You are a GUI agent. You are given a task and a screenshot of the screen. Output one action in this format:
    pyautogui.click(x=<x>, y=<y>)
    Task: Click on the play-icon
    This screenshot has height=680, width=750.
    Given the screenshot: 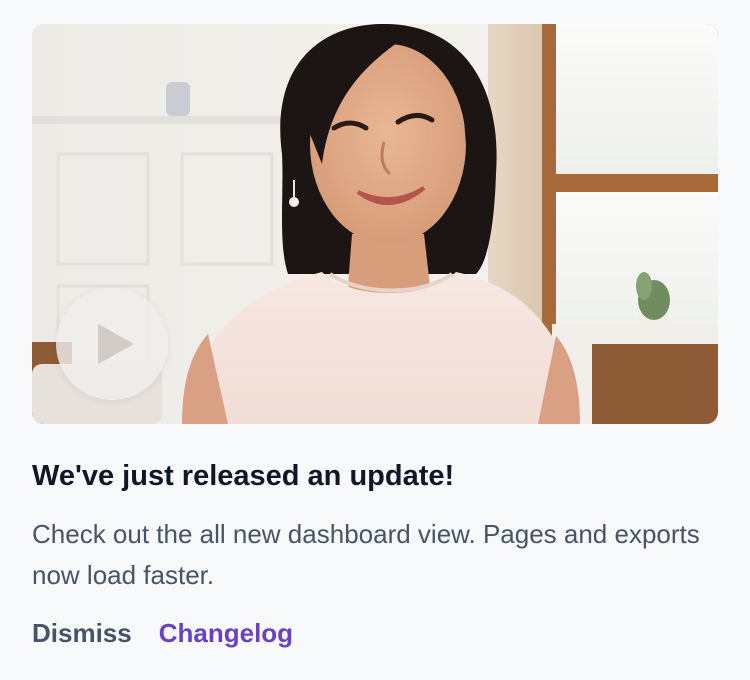 What is the action you would take?
    pyautogui.click(x=116, y=344)
    